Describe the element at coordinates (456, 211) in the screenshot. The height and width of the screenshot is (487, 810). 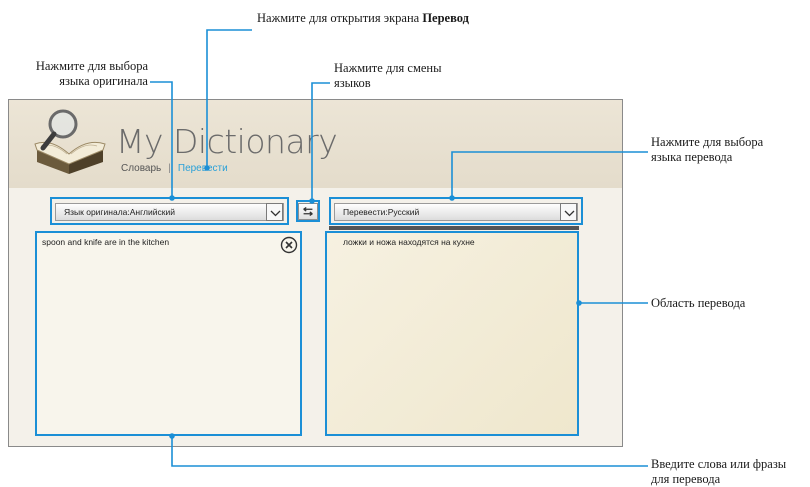
I see `highlight-target-select` at that location.